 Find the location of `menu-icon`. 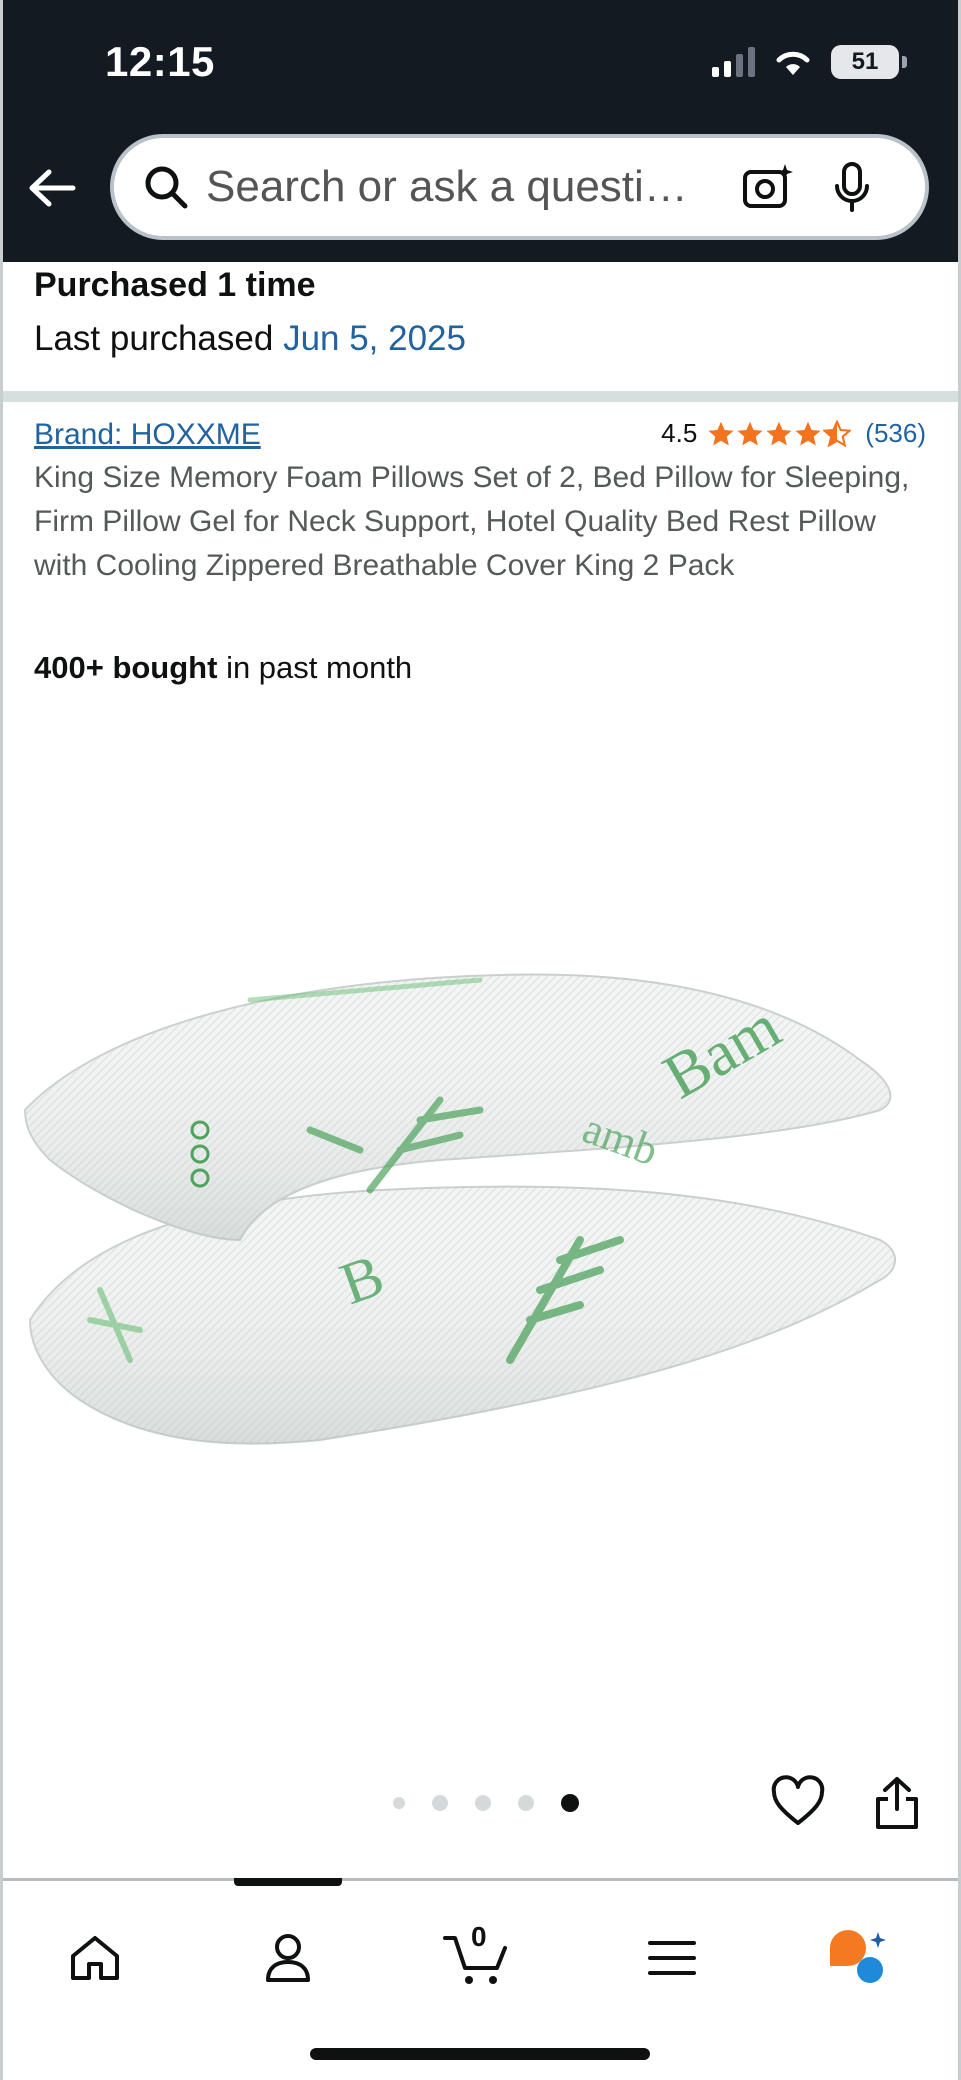

menu-icon is located at coordinates (672, 1958).